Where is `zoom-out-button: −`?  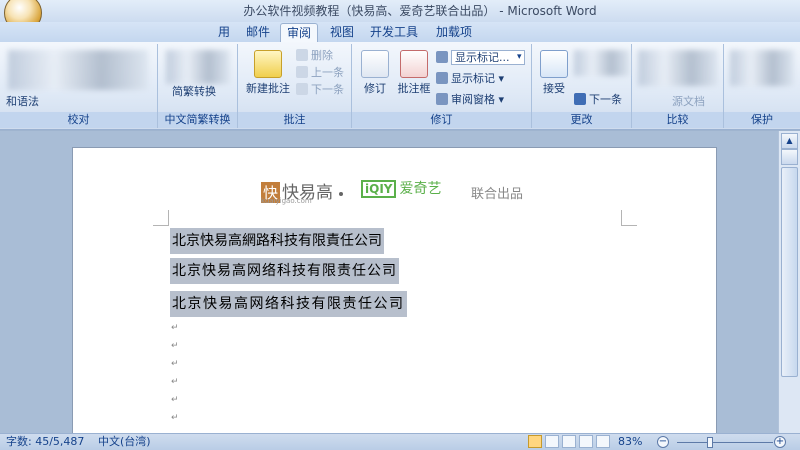
zoom-out-button: − is located at coordinates (663, 442).